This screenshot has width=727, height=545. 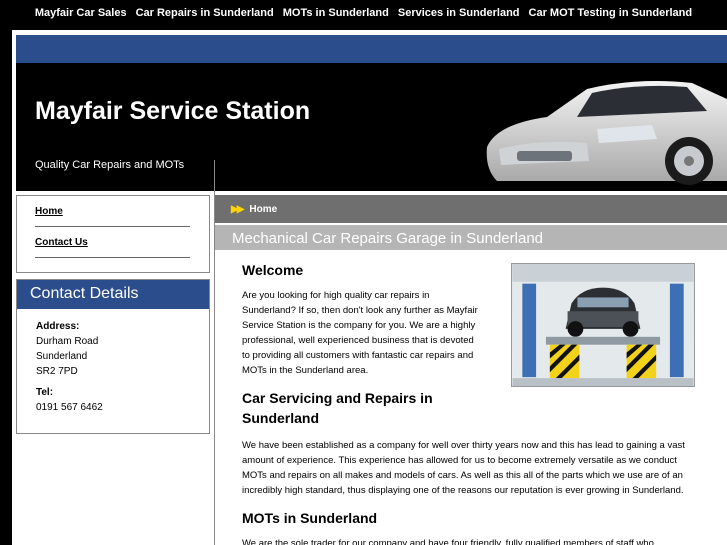 I want to click on sidebar-item-home: Home, so click(x=112, y=211).